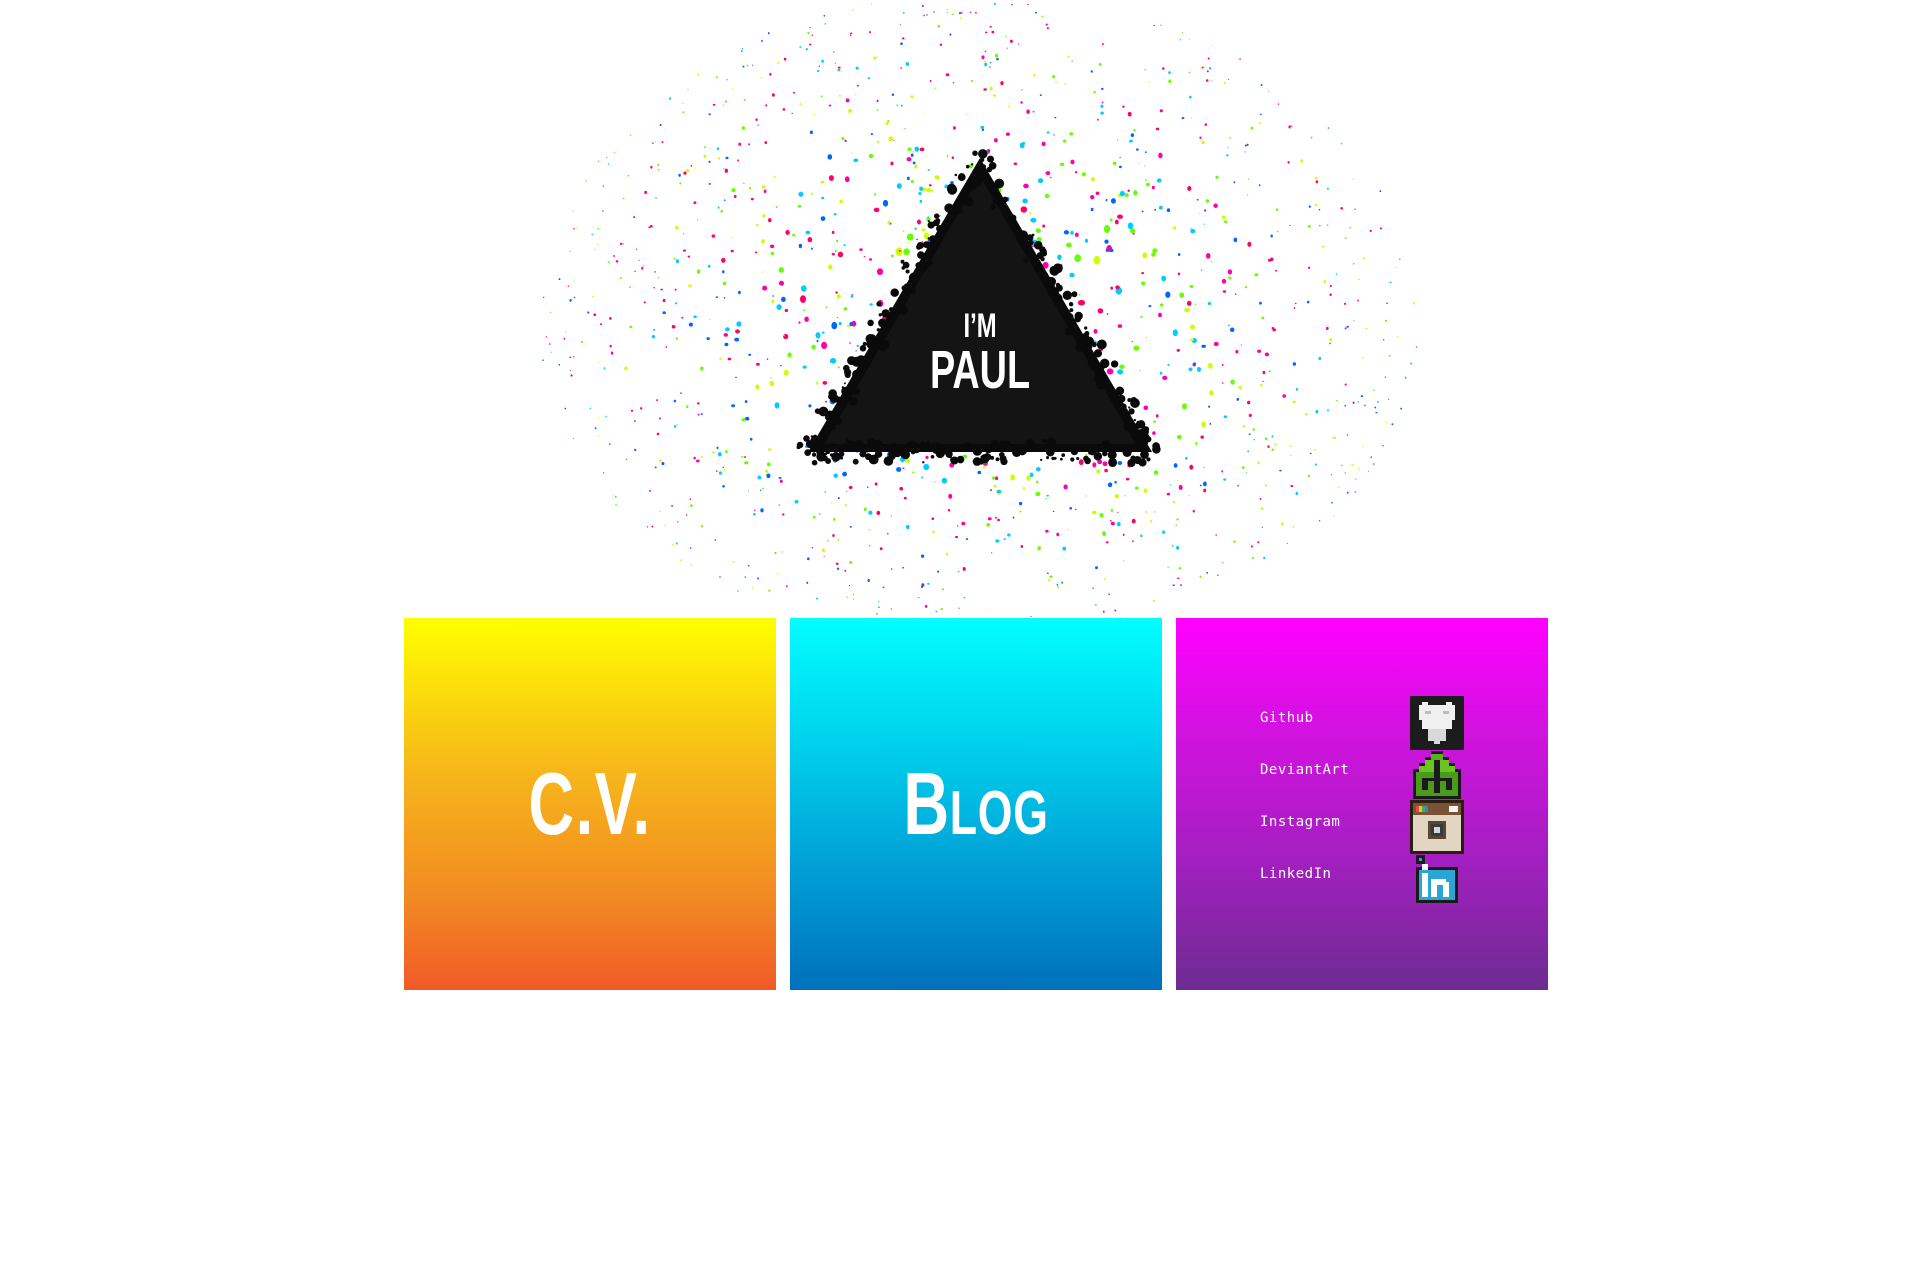 This screenshot has height=1273, width=1920. I want to click on linkedin-link: LinkedIn, so click(1375, 878).